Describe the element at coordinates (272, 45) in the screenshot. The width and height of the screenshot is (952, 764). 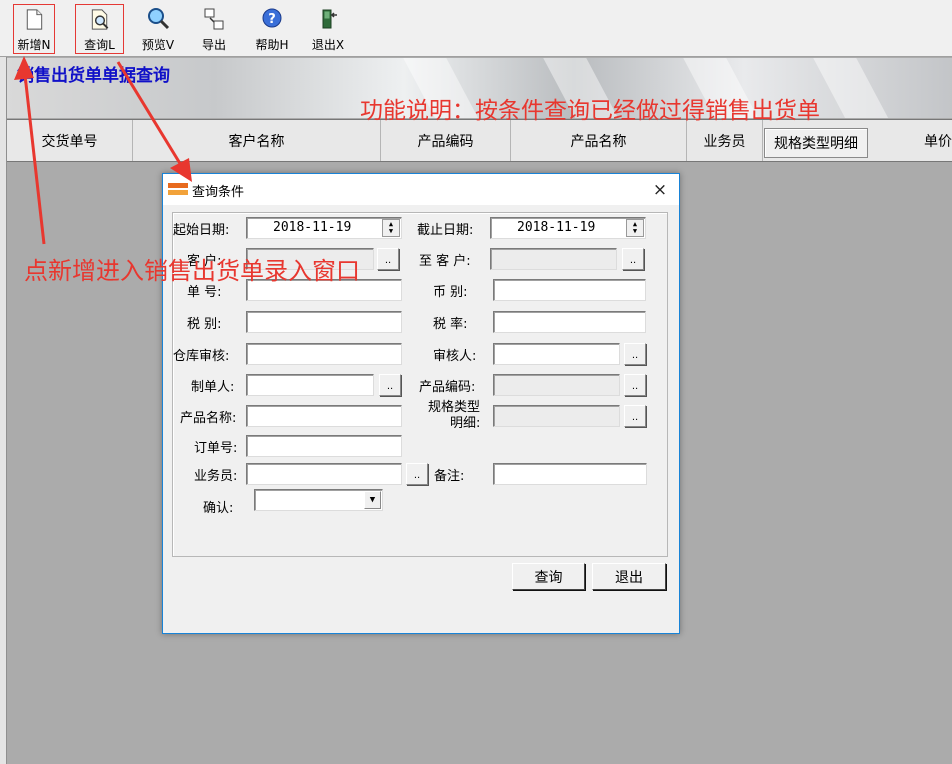
I see `help-button-label: 帮助H` at that location.